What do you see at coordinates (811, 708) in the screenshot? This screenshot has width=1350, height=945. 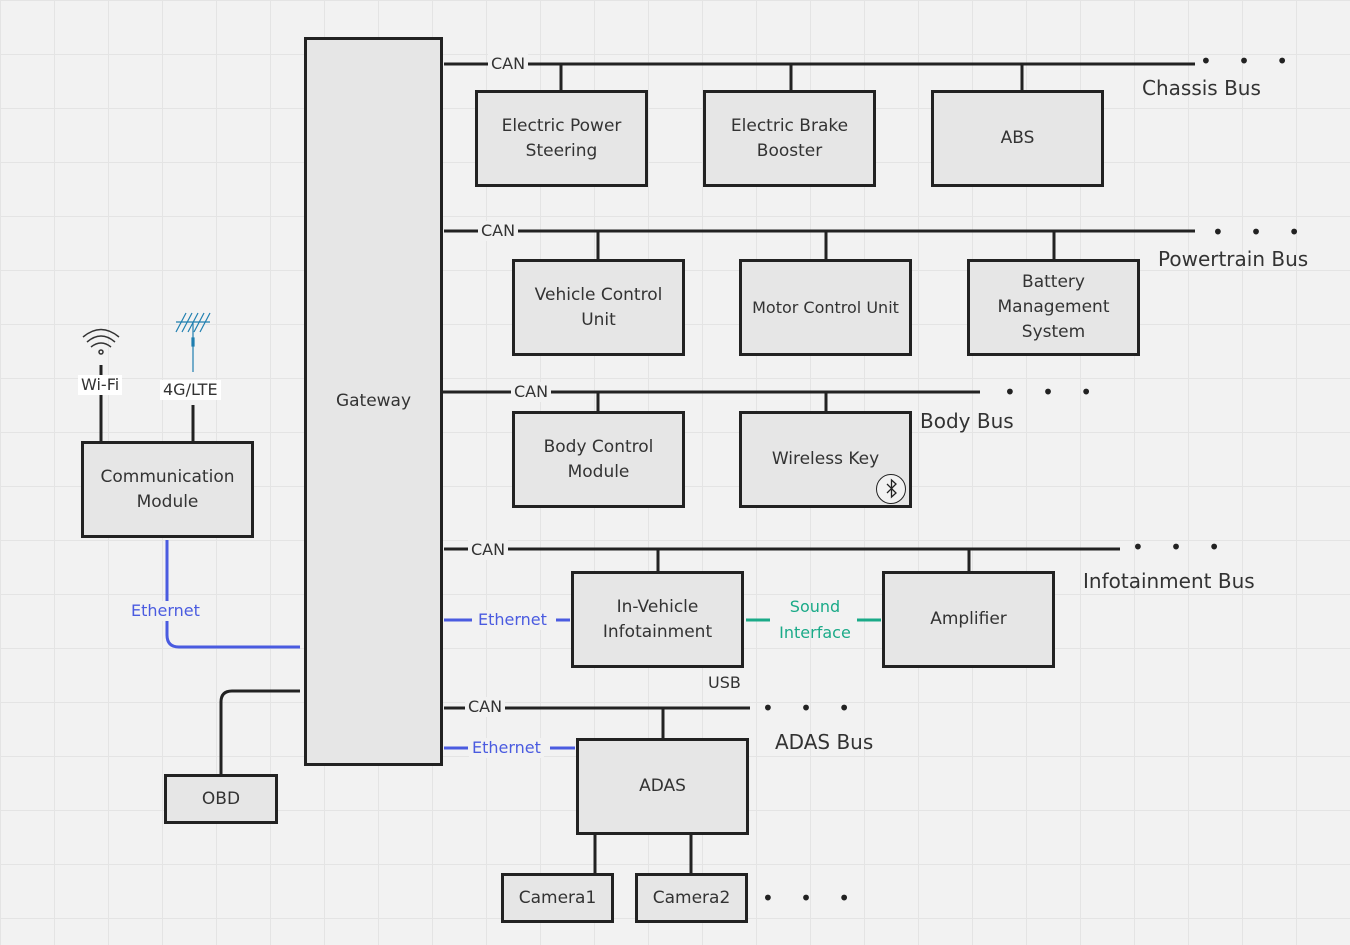 I see `adas-ellipsis: • • •` at bounding box center [811, 708].